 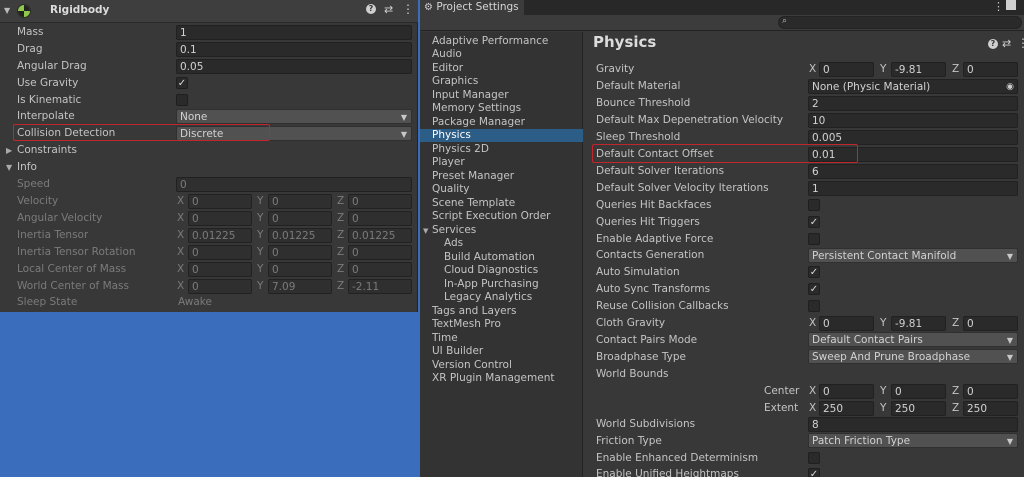 I want to click on sidebar-item-build-automation: Build Automation, so click(x=501, y=257).